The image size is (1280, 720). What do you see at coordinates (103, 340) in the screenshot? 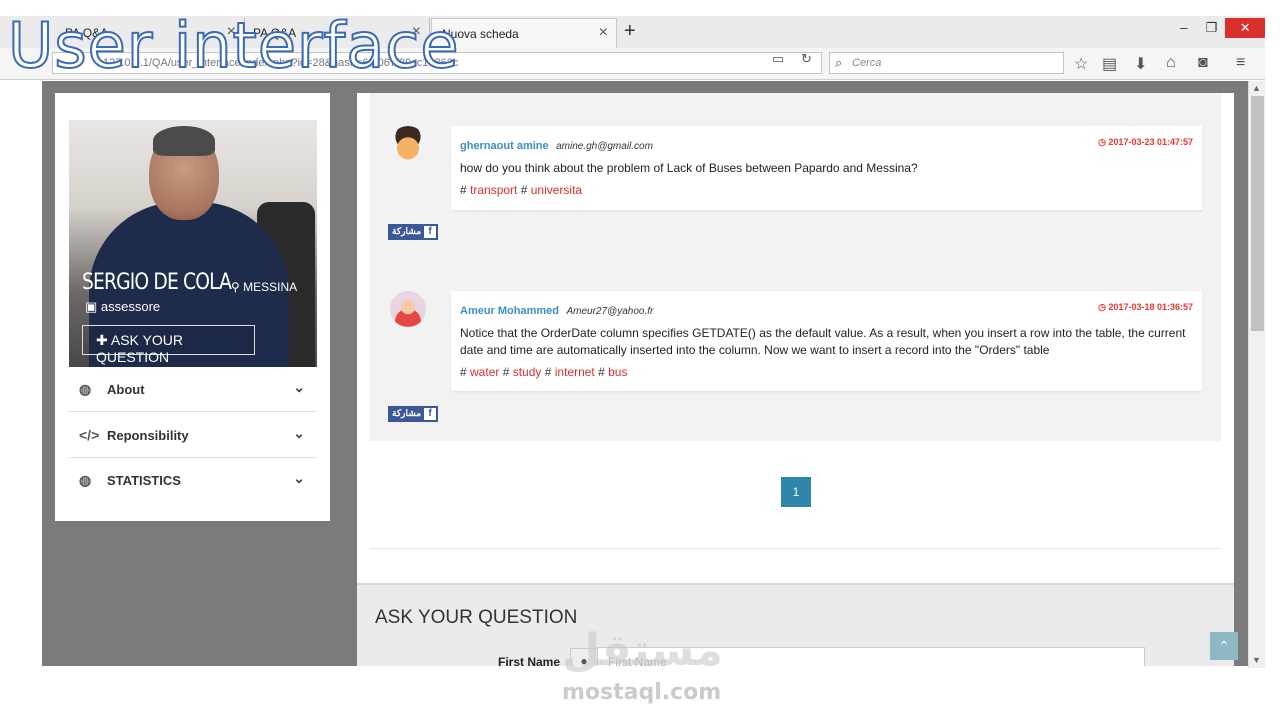
I see `plus-icon: ✚` at bounding box center [103, 340].